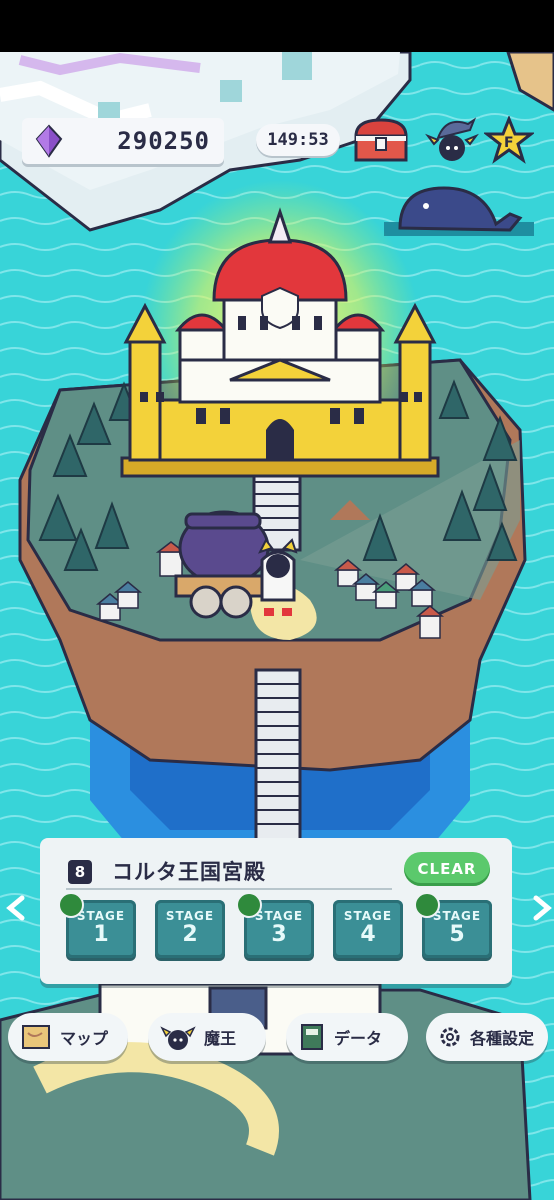  I want to click on stage-button-3: STAGE 3, so click(275, 925).